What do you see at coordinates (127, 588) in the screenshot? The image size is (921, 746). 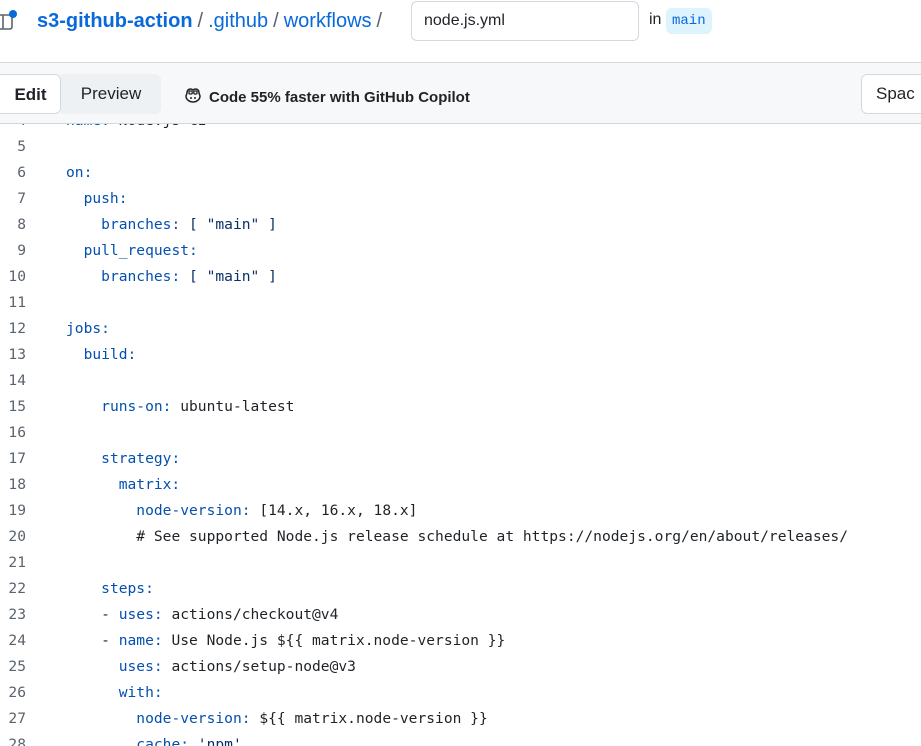 I see `yaml-key: steps:` at bounding box center [127, 588].